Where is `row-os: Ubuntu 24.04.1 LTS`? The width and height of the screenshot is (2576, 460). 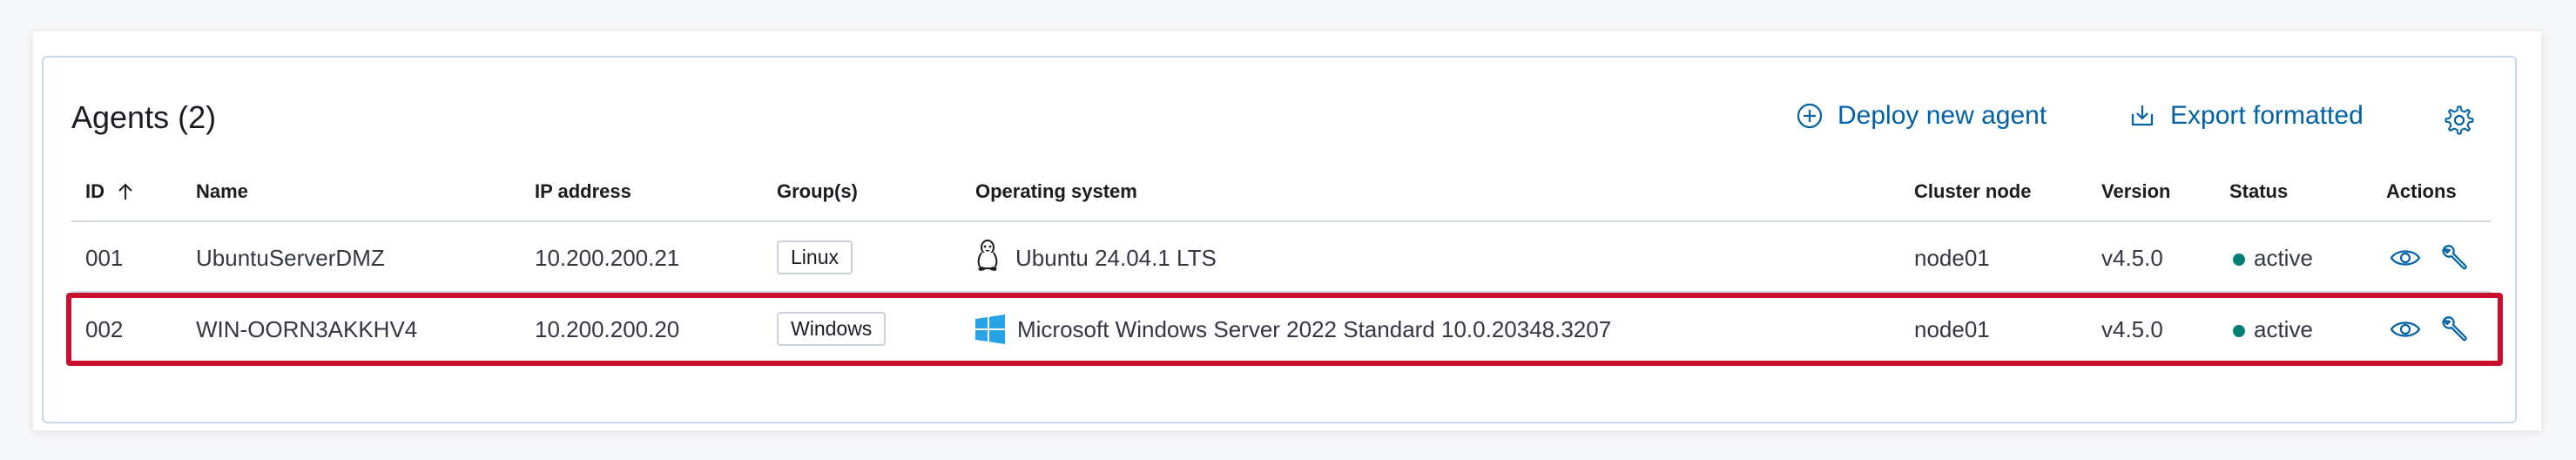
row-os: Ubuntu 24.04.1 LTS is located at coordinates (1116, 258).